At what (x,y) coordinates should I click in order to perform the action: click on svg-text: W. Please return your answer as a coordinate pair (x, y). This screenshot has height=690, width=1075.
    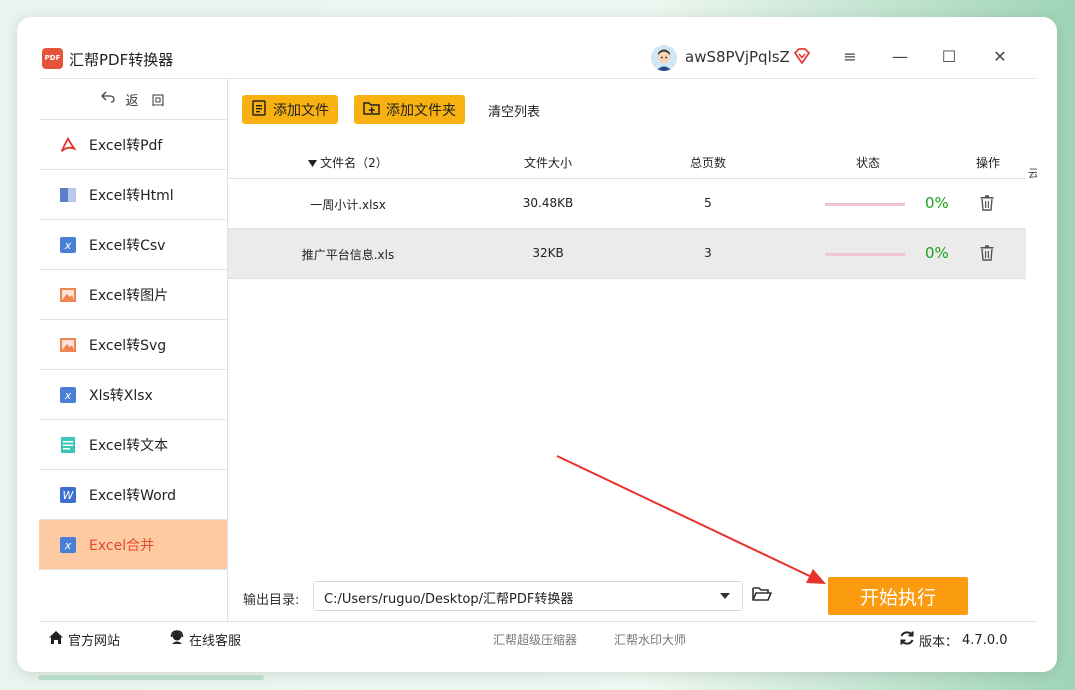
    Looking at the image, I should click on (69, 495).